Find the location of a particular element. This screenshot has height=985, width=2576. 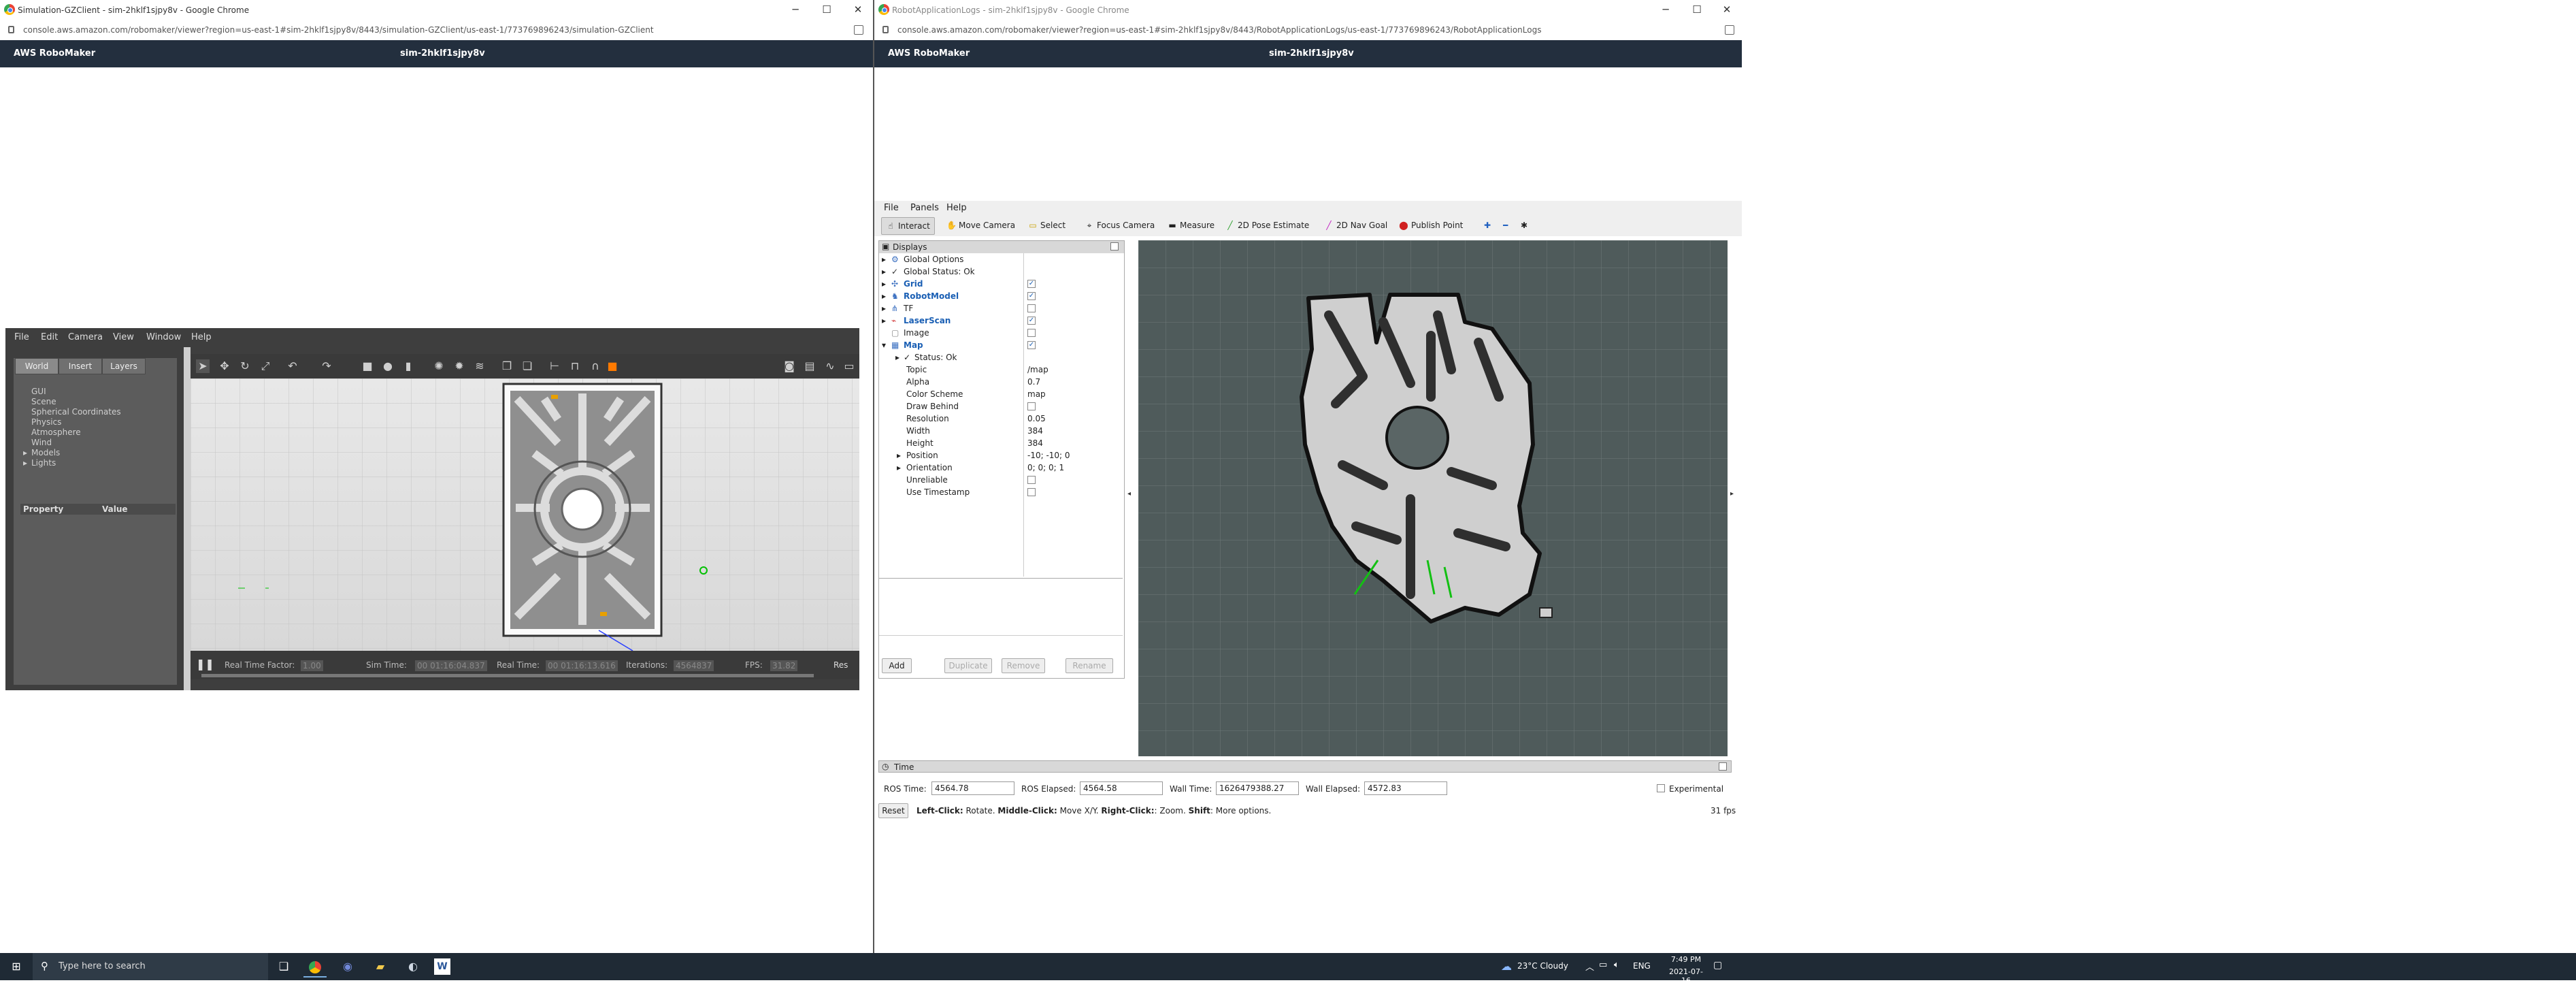

unreliable-checkbox is located at coordinates (1032, 480).